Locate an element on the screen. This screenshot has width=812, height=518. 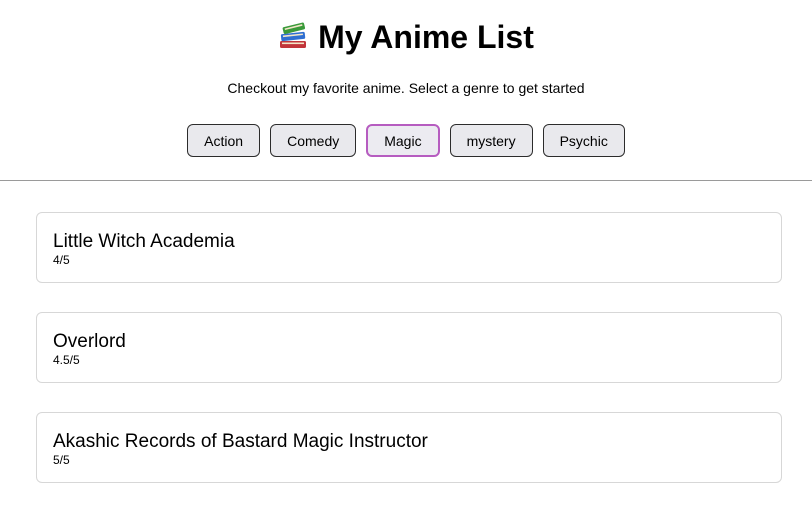
anime-rating: 4.5/5 is located at coordinates (66, 360).